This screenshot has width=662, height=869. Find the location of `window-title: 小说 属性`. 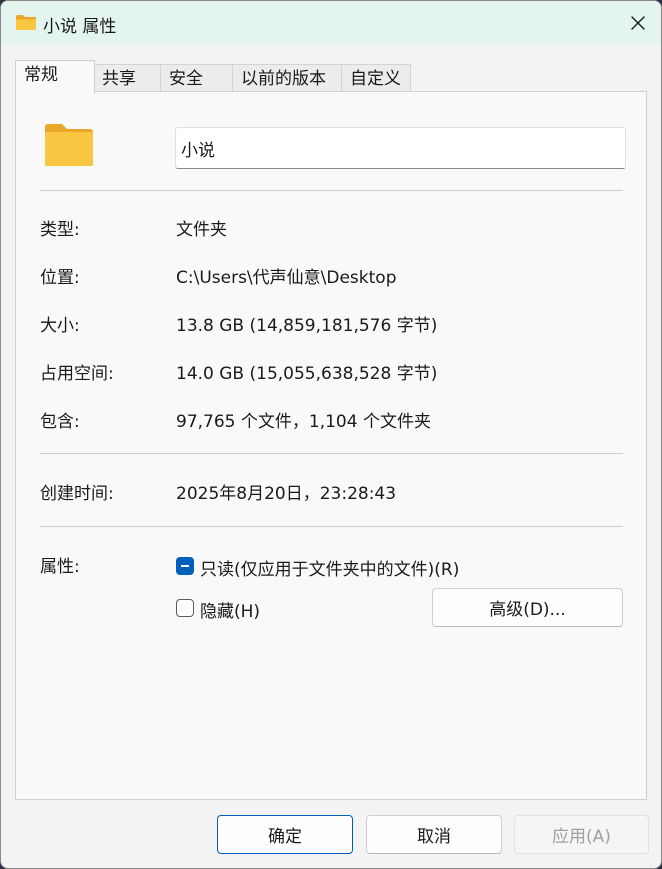

window-title: 小说 属性 is located at coordinates (80, 27).